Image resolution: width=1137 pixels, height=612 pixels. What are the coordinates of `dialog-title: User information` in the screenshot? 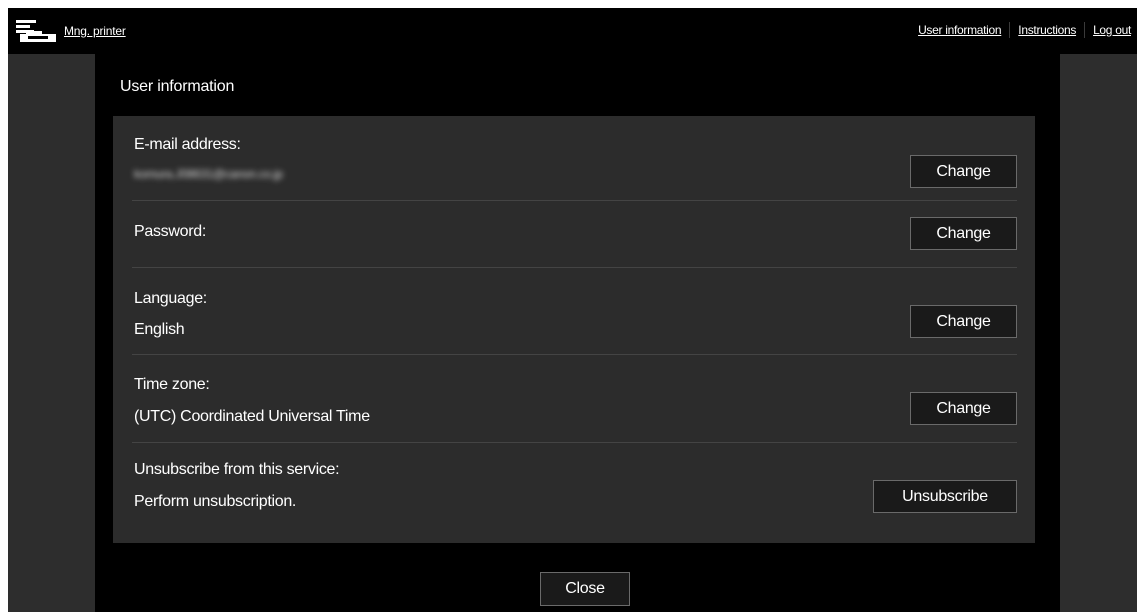 It's located at (177, 86).